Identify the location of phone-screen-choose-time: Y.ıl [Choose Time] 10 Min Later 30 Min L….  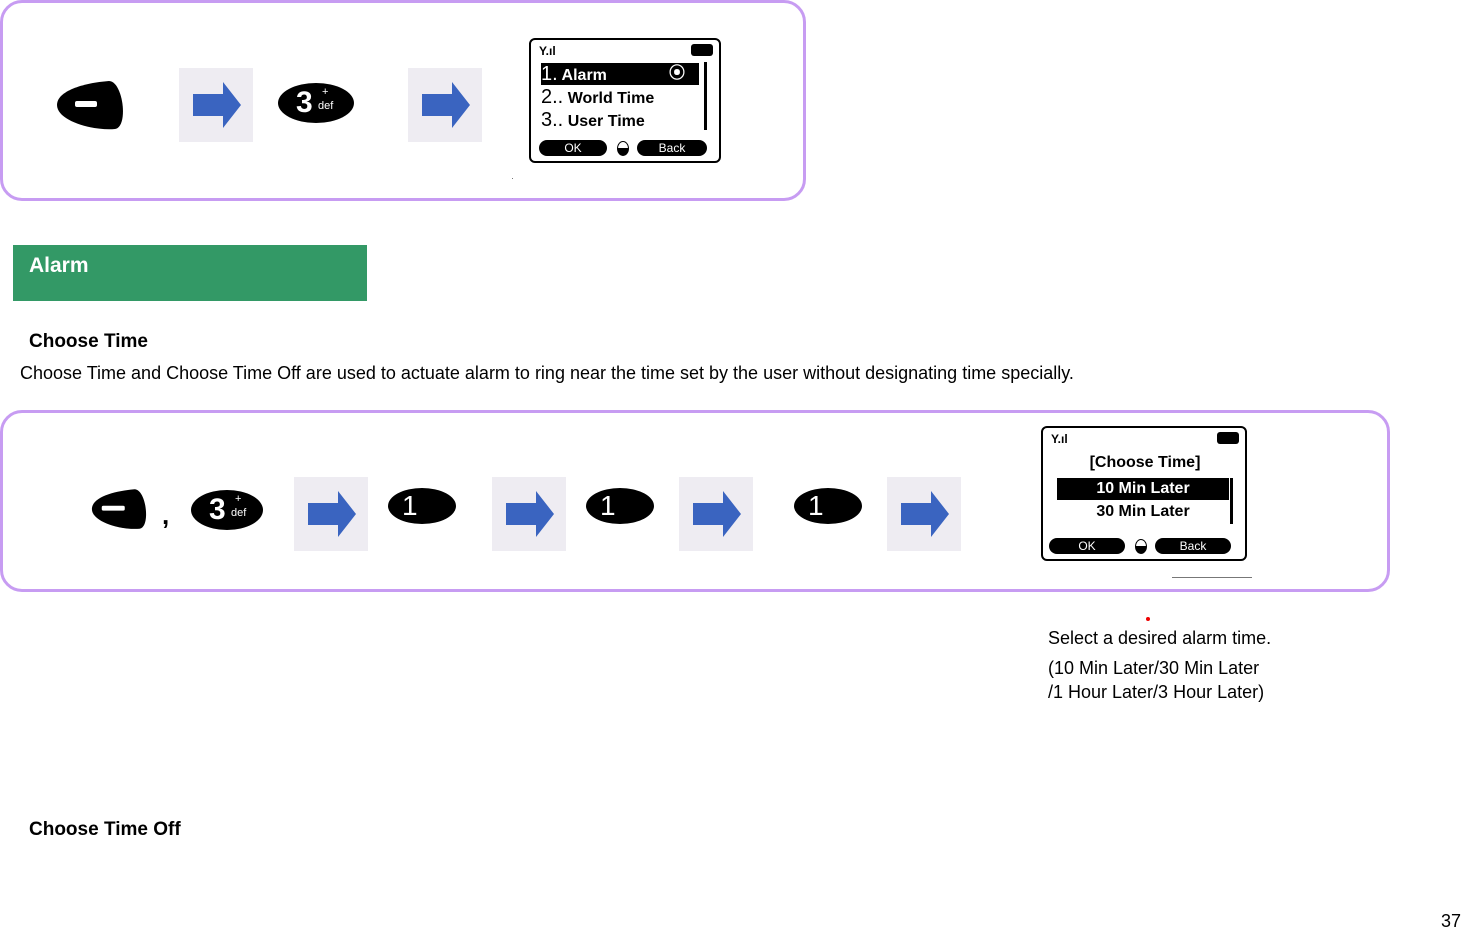
(1144, 493).